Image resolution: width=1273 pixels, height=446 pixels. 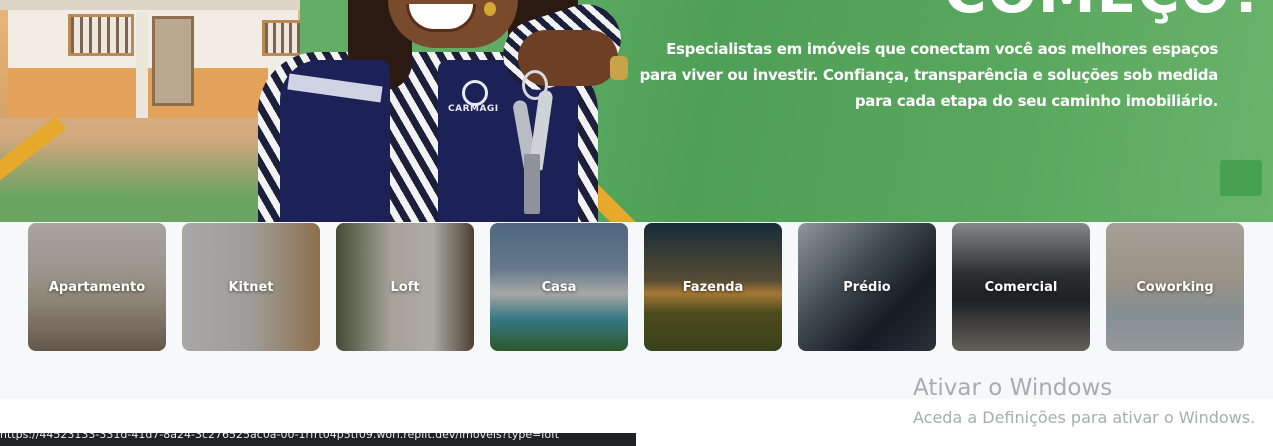 What do you see at coordinates (1105, 13) in the screenshot?
I see `hero-headline: COMEÇO?` at bounding box center [1105, 13].